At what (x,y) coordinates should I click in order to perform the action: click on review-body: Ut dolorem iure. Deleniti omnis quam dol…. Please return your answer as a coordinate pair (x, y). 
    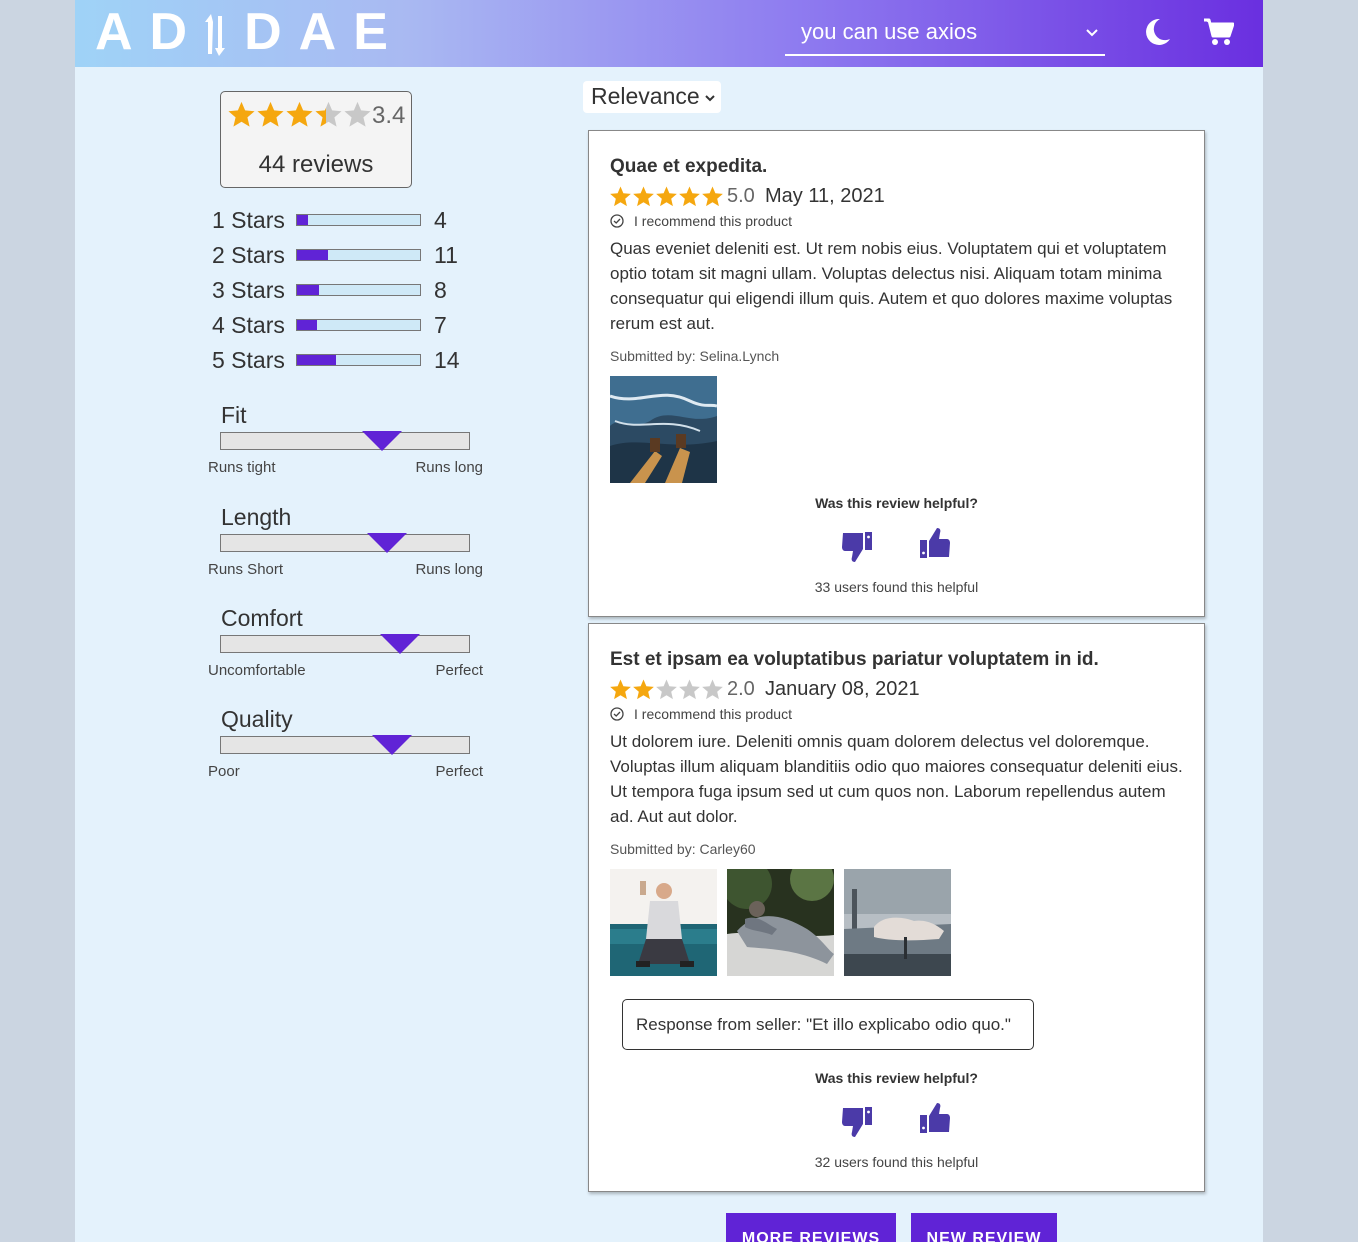
    Looking at the image, I should click on (896, 779).